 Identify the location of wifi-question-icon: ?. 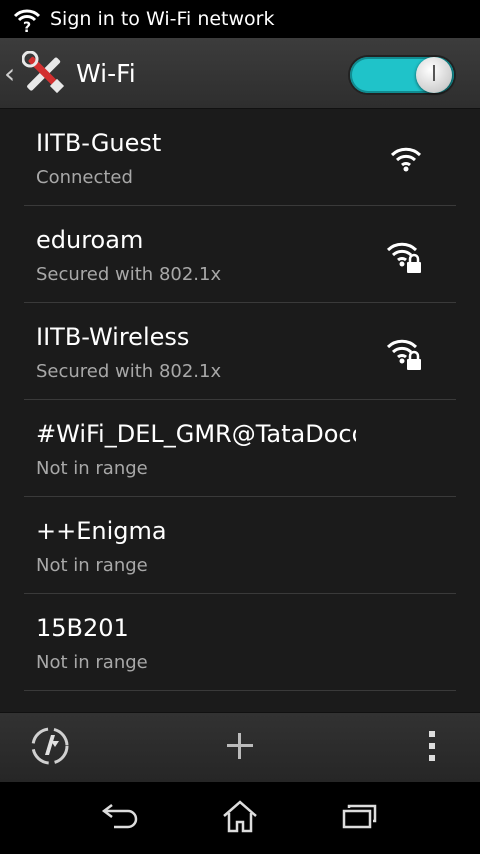
(27, 19).